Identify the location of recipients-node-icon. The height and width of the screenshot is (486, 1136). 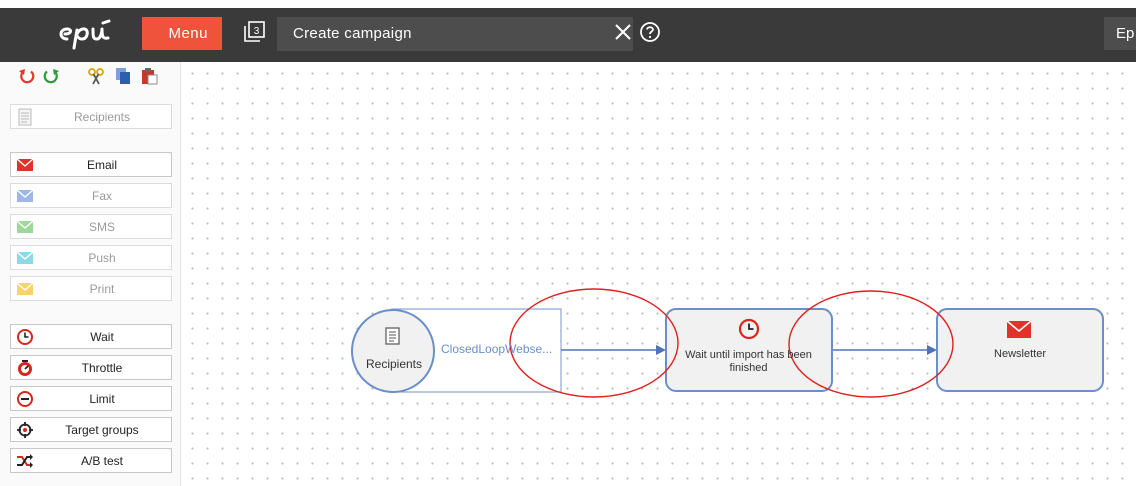
(392, 336).